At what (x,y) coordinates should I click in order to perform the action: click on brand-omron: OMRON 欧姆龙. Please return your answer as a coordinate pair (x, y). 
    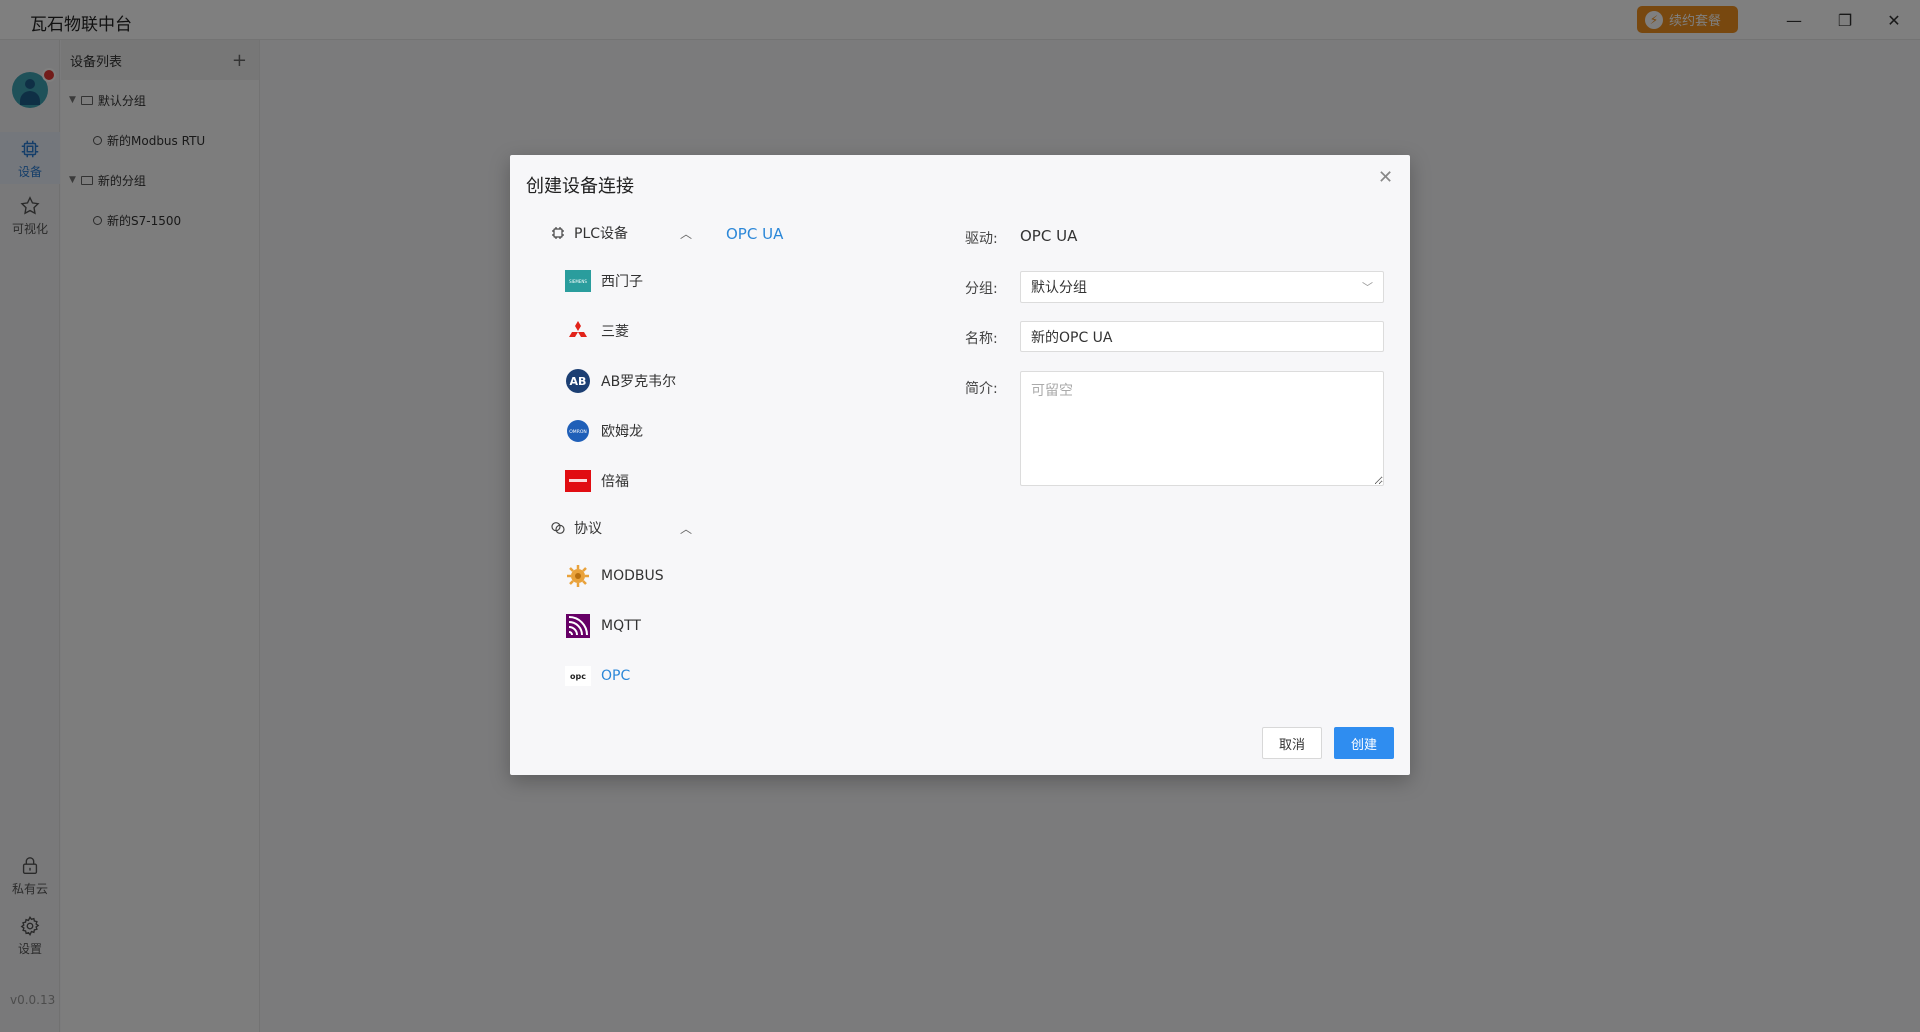
    Looking at the image, I should click on (604, 431).